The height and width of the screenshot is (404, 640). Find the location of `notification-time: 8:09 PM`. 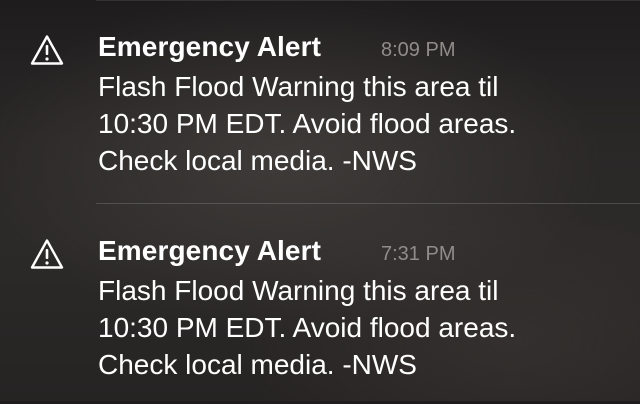

notification-time: 8:09 PM is located at coordinates (418, 50).